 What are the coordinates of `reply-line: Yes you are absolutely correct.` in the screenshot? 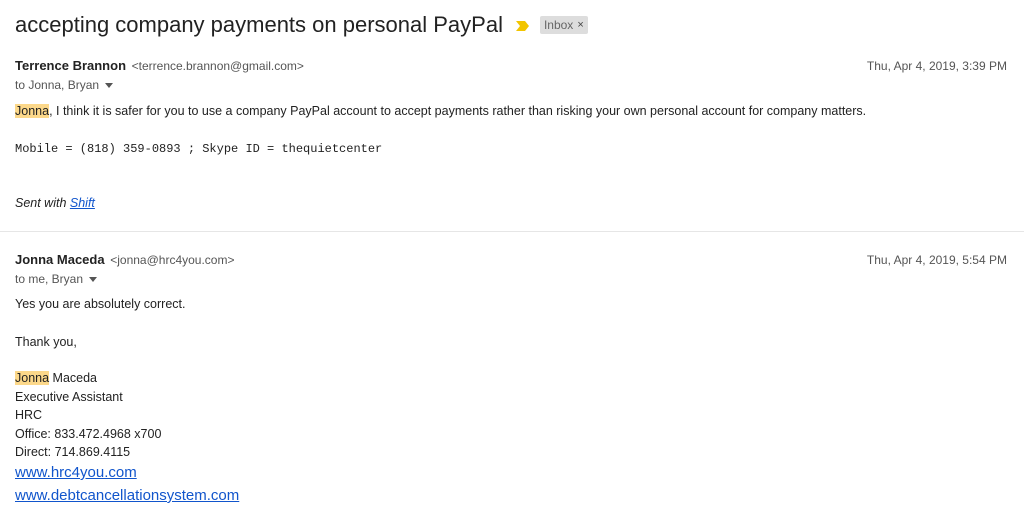 It's located at (100, 304).